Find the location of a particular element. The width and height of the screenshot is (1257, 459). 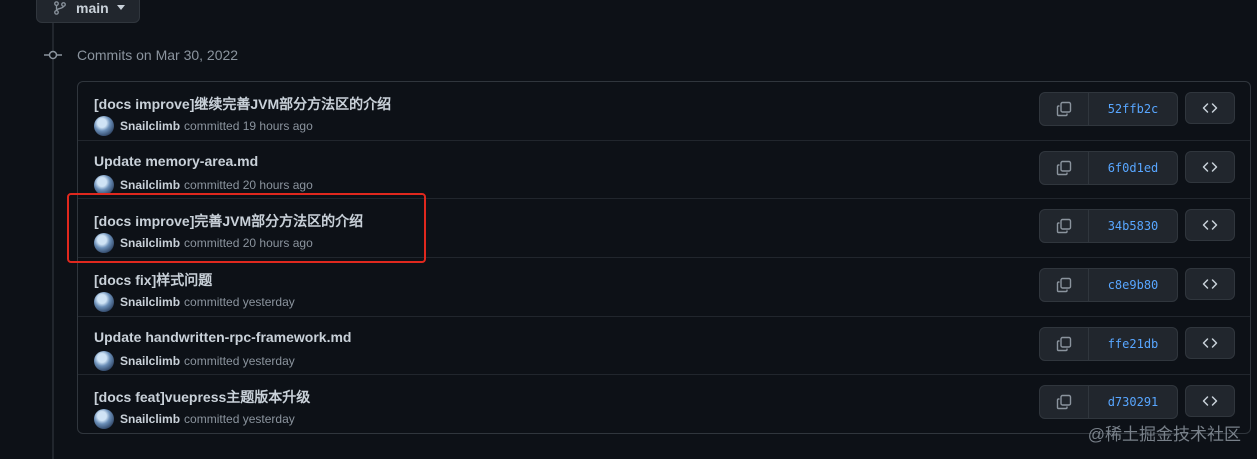

commit-message-link: [docs feat]vuepress主题版本升级 is located at coordinates (202, 397).